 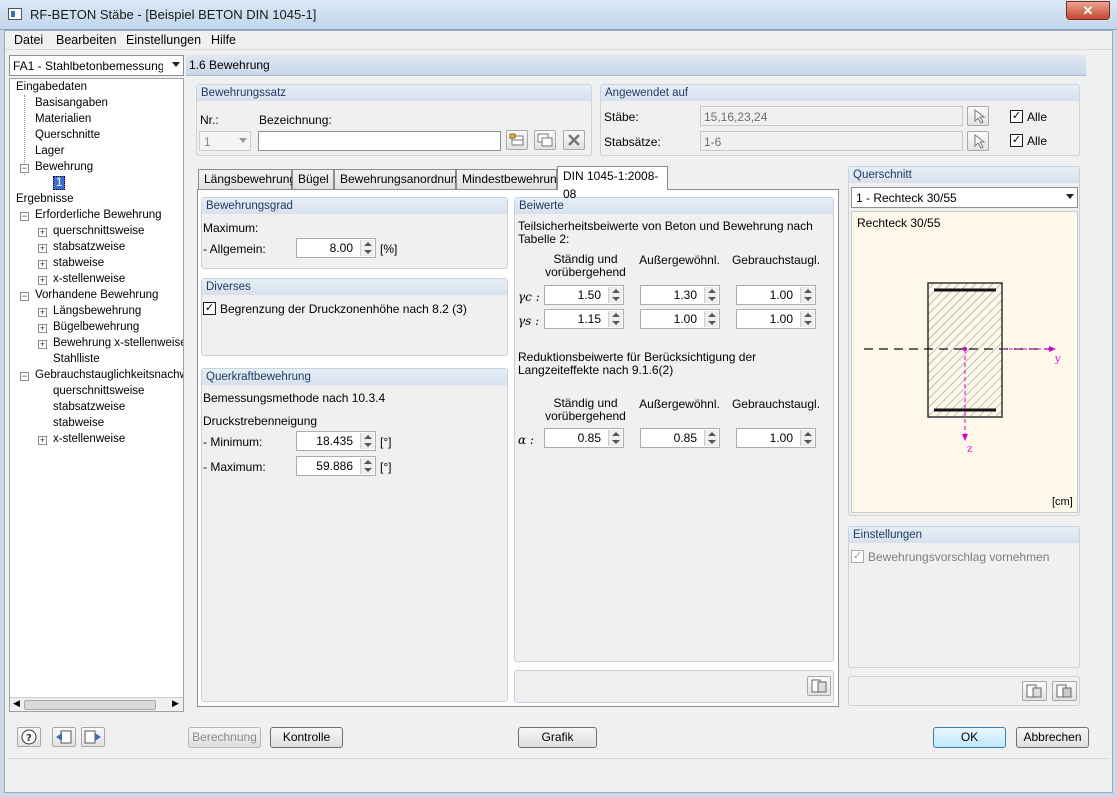 I want to click on scroll-right-icon: ▶, so click(x=175, y=703).